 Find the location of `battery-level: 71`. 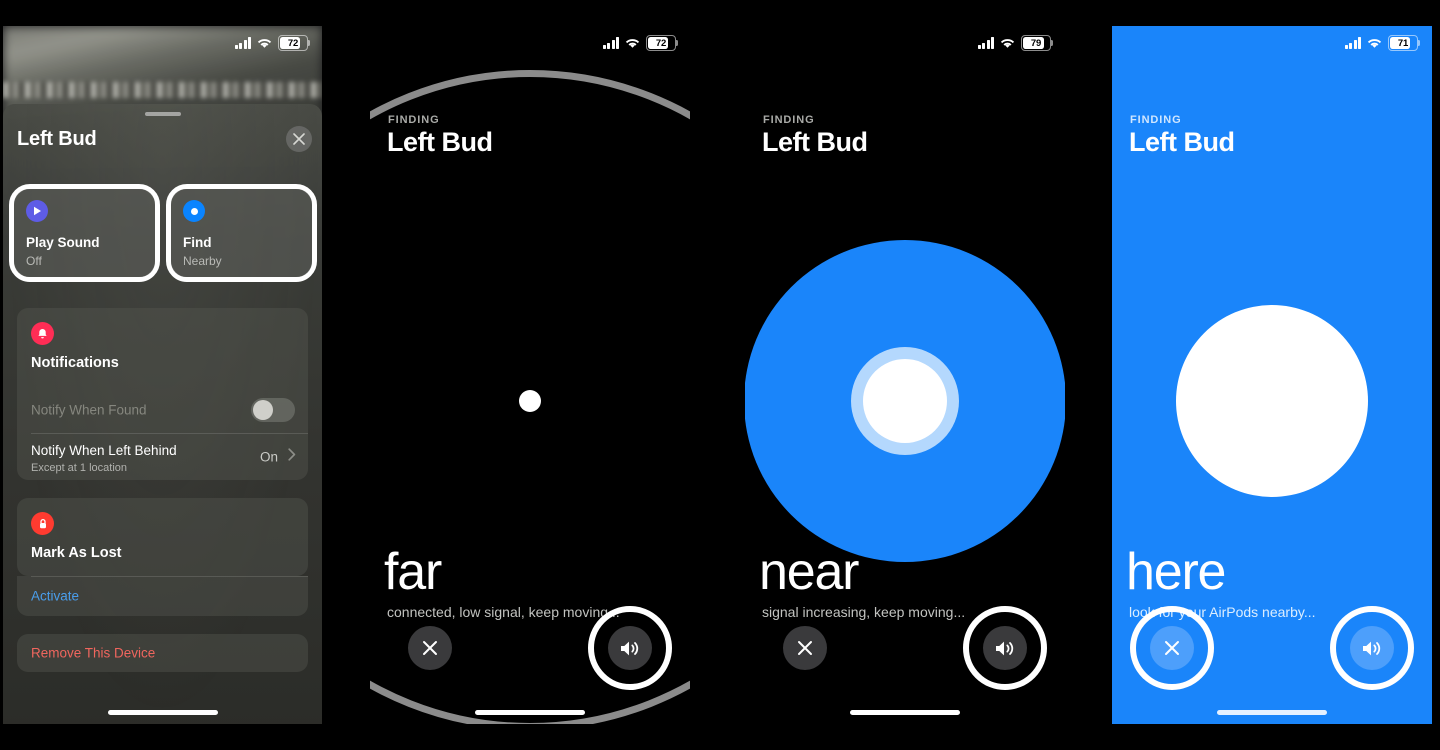

battery-level: 71 is located at coordinates (1403, 43).